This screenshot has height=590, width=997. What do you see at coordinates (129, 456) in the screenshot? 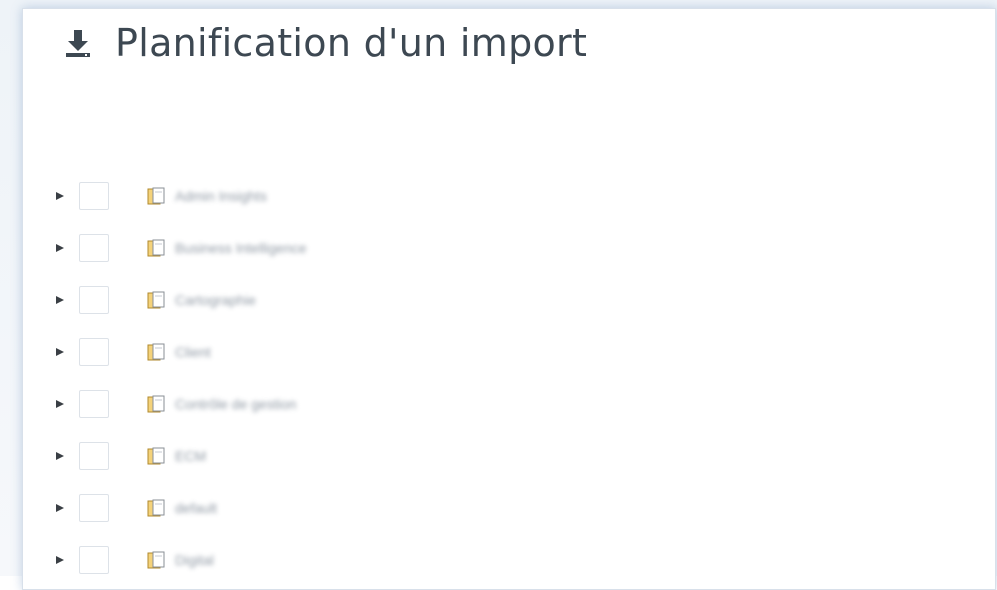
I see `tree-item: ECM` at bounding box center [129, 456].